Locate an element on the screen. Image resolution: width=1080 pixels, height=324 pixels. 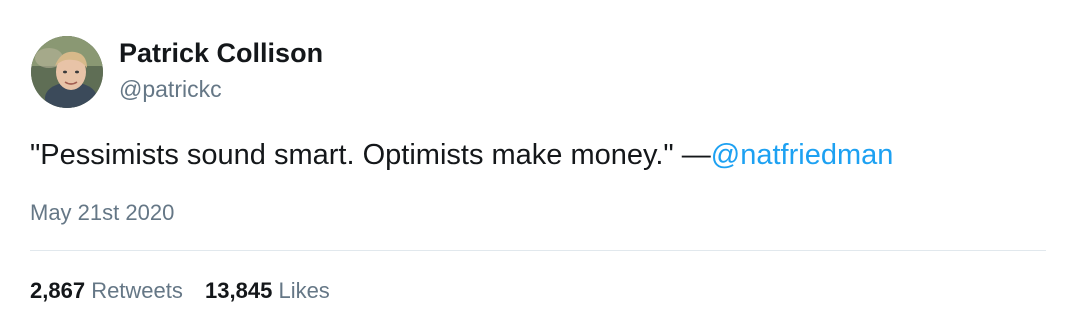
retweets-label: Retweets is located at coordinates (137, 290).